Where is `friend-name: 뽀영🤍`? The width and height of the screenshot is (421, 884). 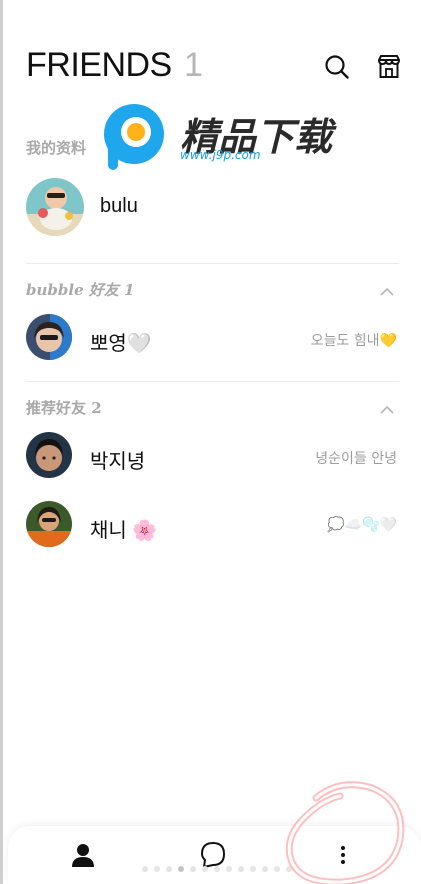 friend-name: 뽀영🤍 is located at coordinates (121, 344).